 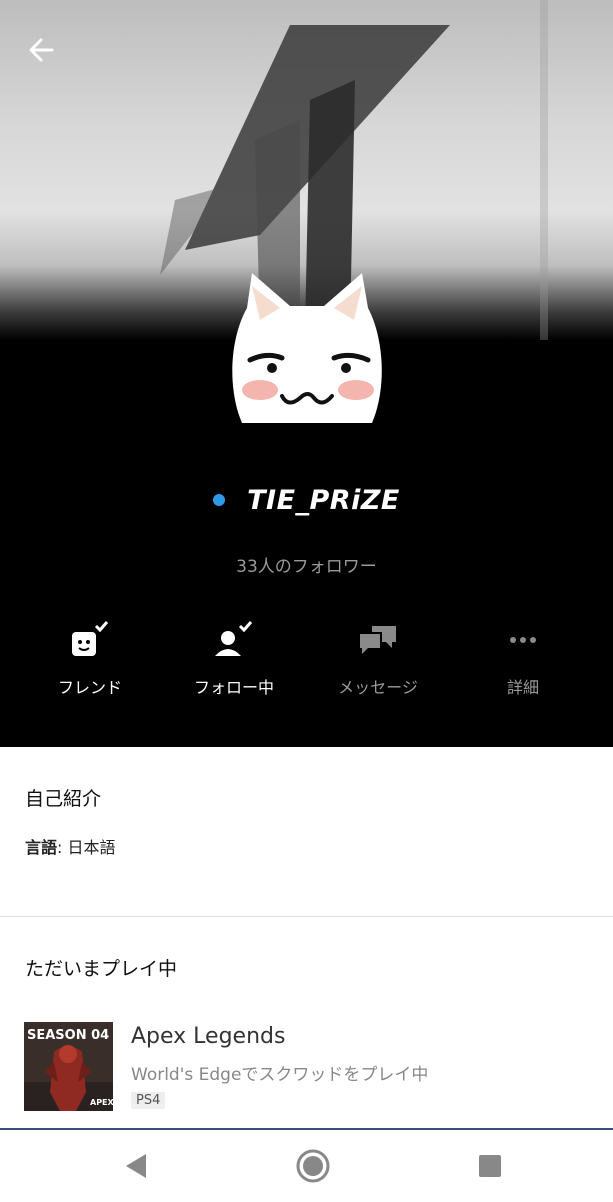 What do you see at coordinates (90, 638) in the screenshot?
I see `friend-check-icon` at bounding box center [90, 638].